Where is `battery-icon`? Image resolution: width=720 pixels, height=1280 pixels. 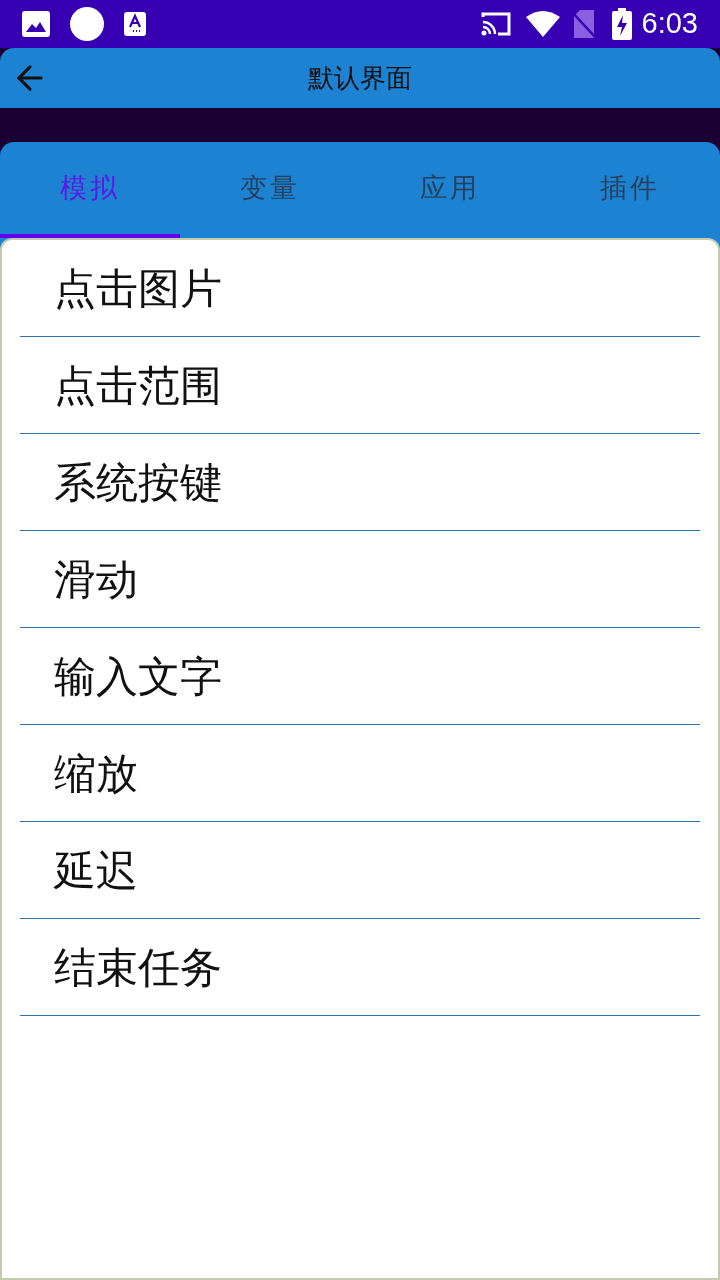 battery-icon is located at coordinates (621, 24).